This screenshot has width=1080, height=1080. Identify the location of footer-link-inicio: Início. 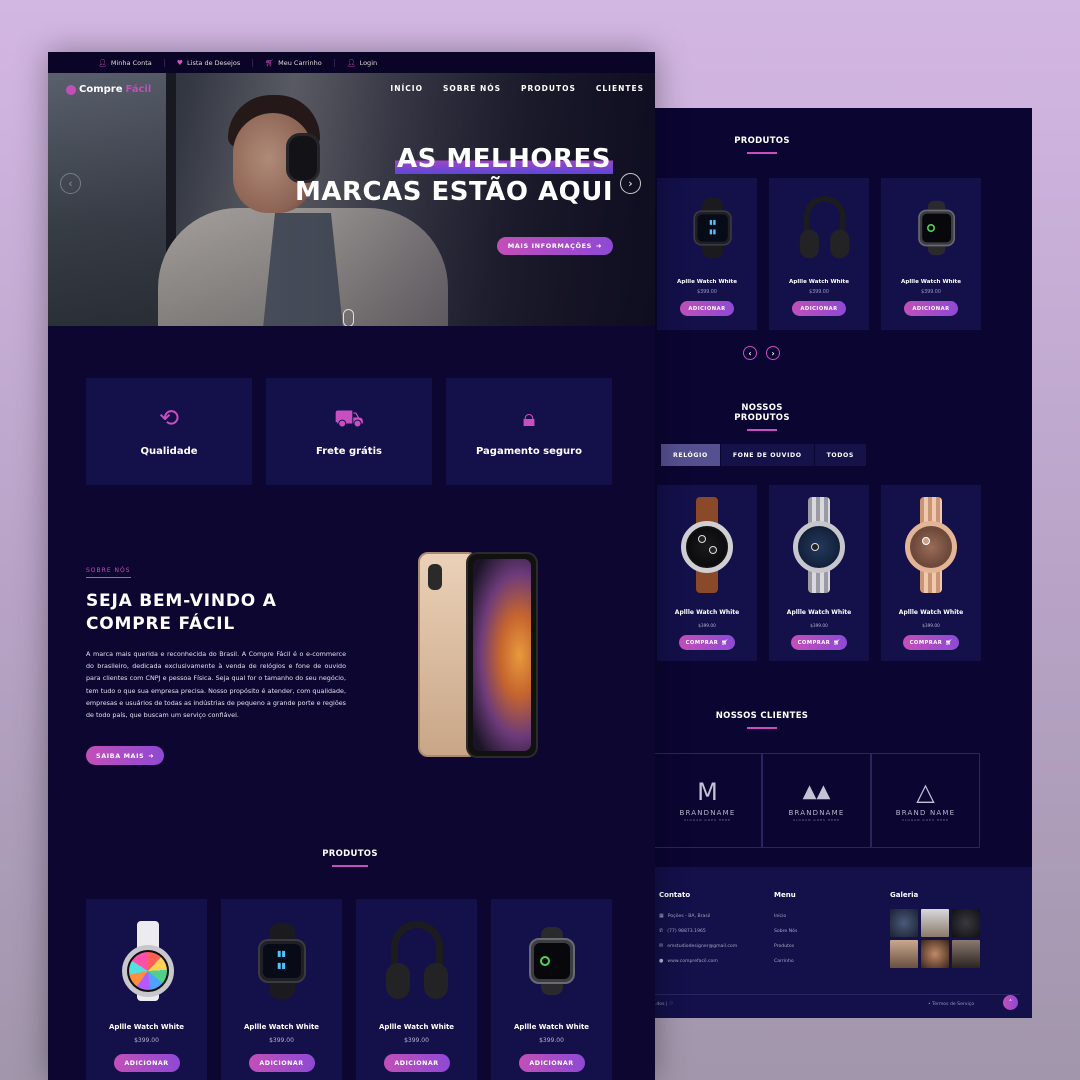
(785, 916).